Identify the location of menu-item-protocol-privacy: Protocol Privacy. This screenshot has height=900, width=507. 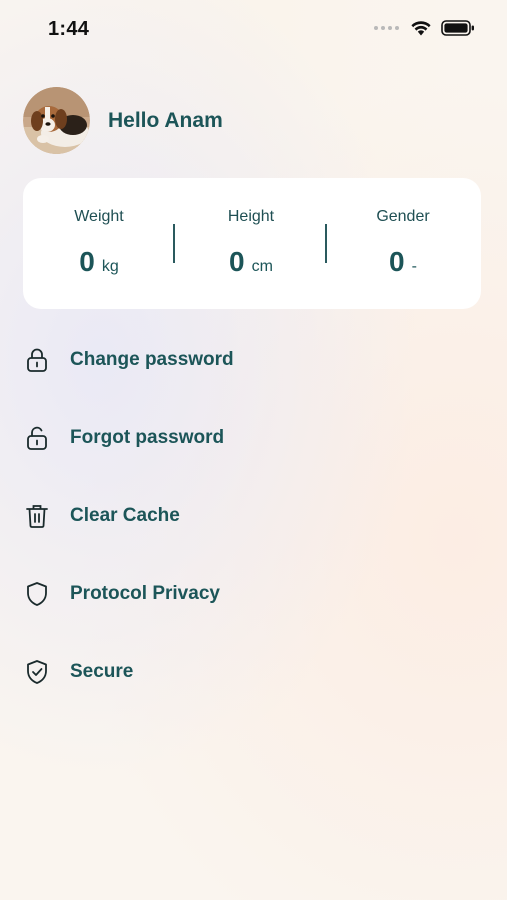
(253, 594).